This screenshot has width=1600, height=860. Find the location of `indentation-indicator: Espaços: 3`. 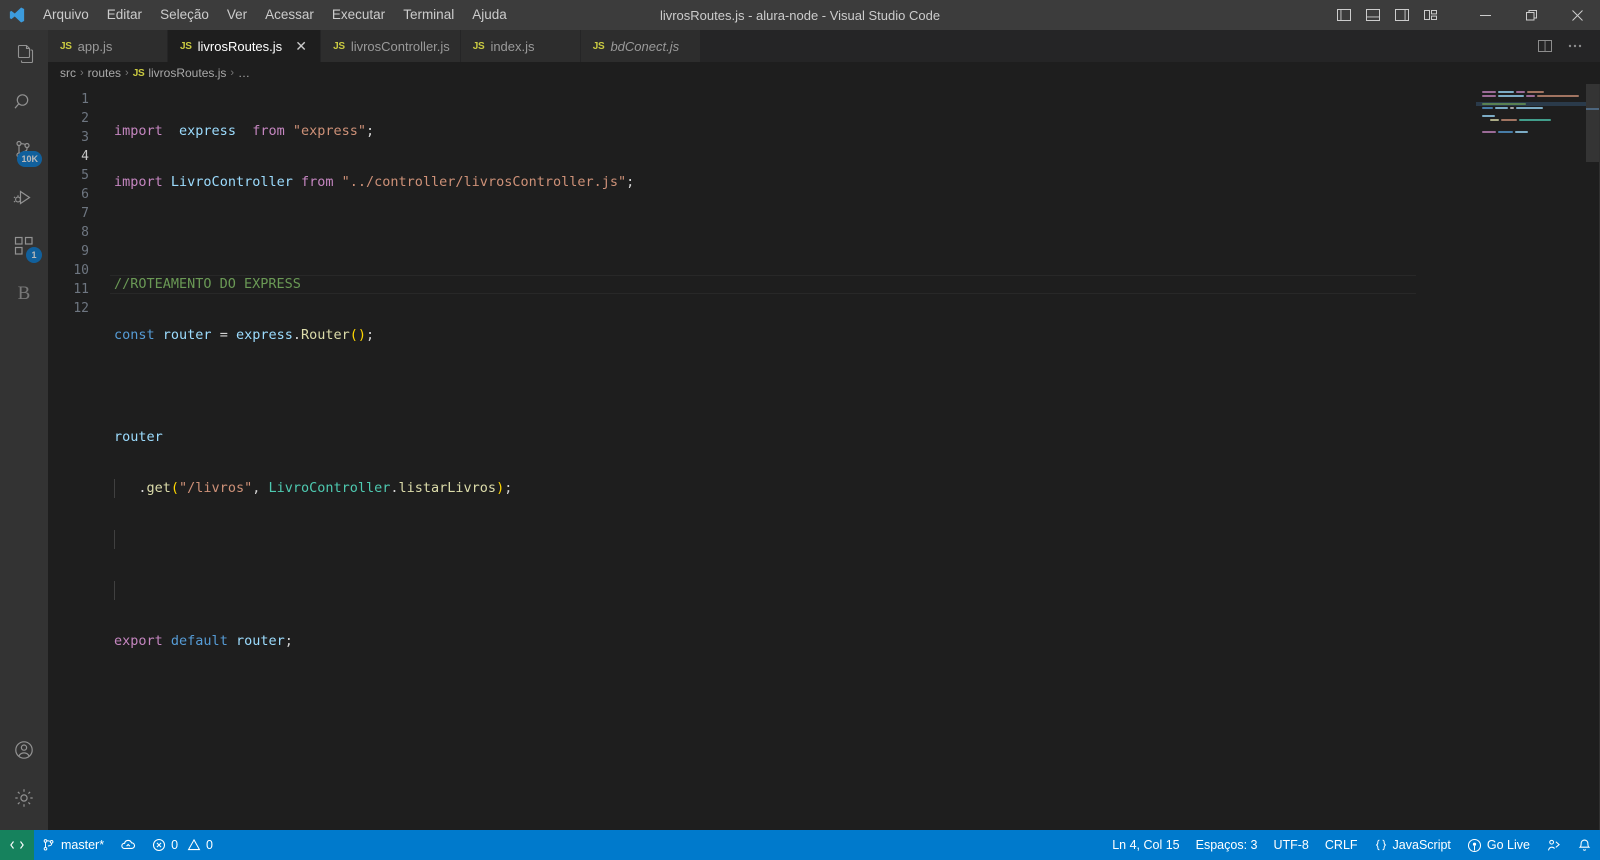

indentation-indicator: Espaços: 3 is located at coordinates (1227, 845).